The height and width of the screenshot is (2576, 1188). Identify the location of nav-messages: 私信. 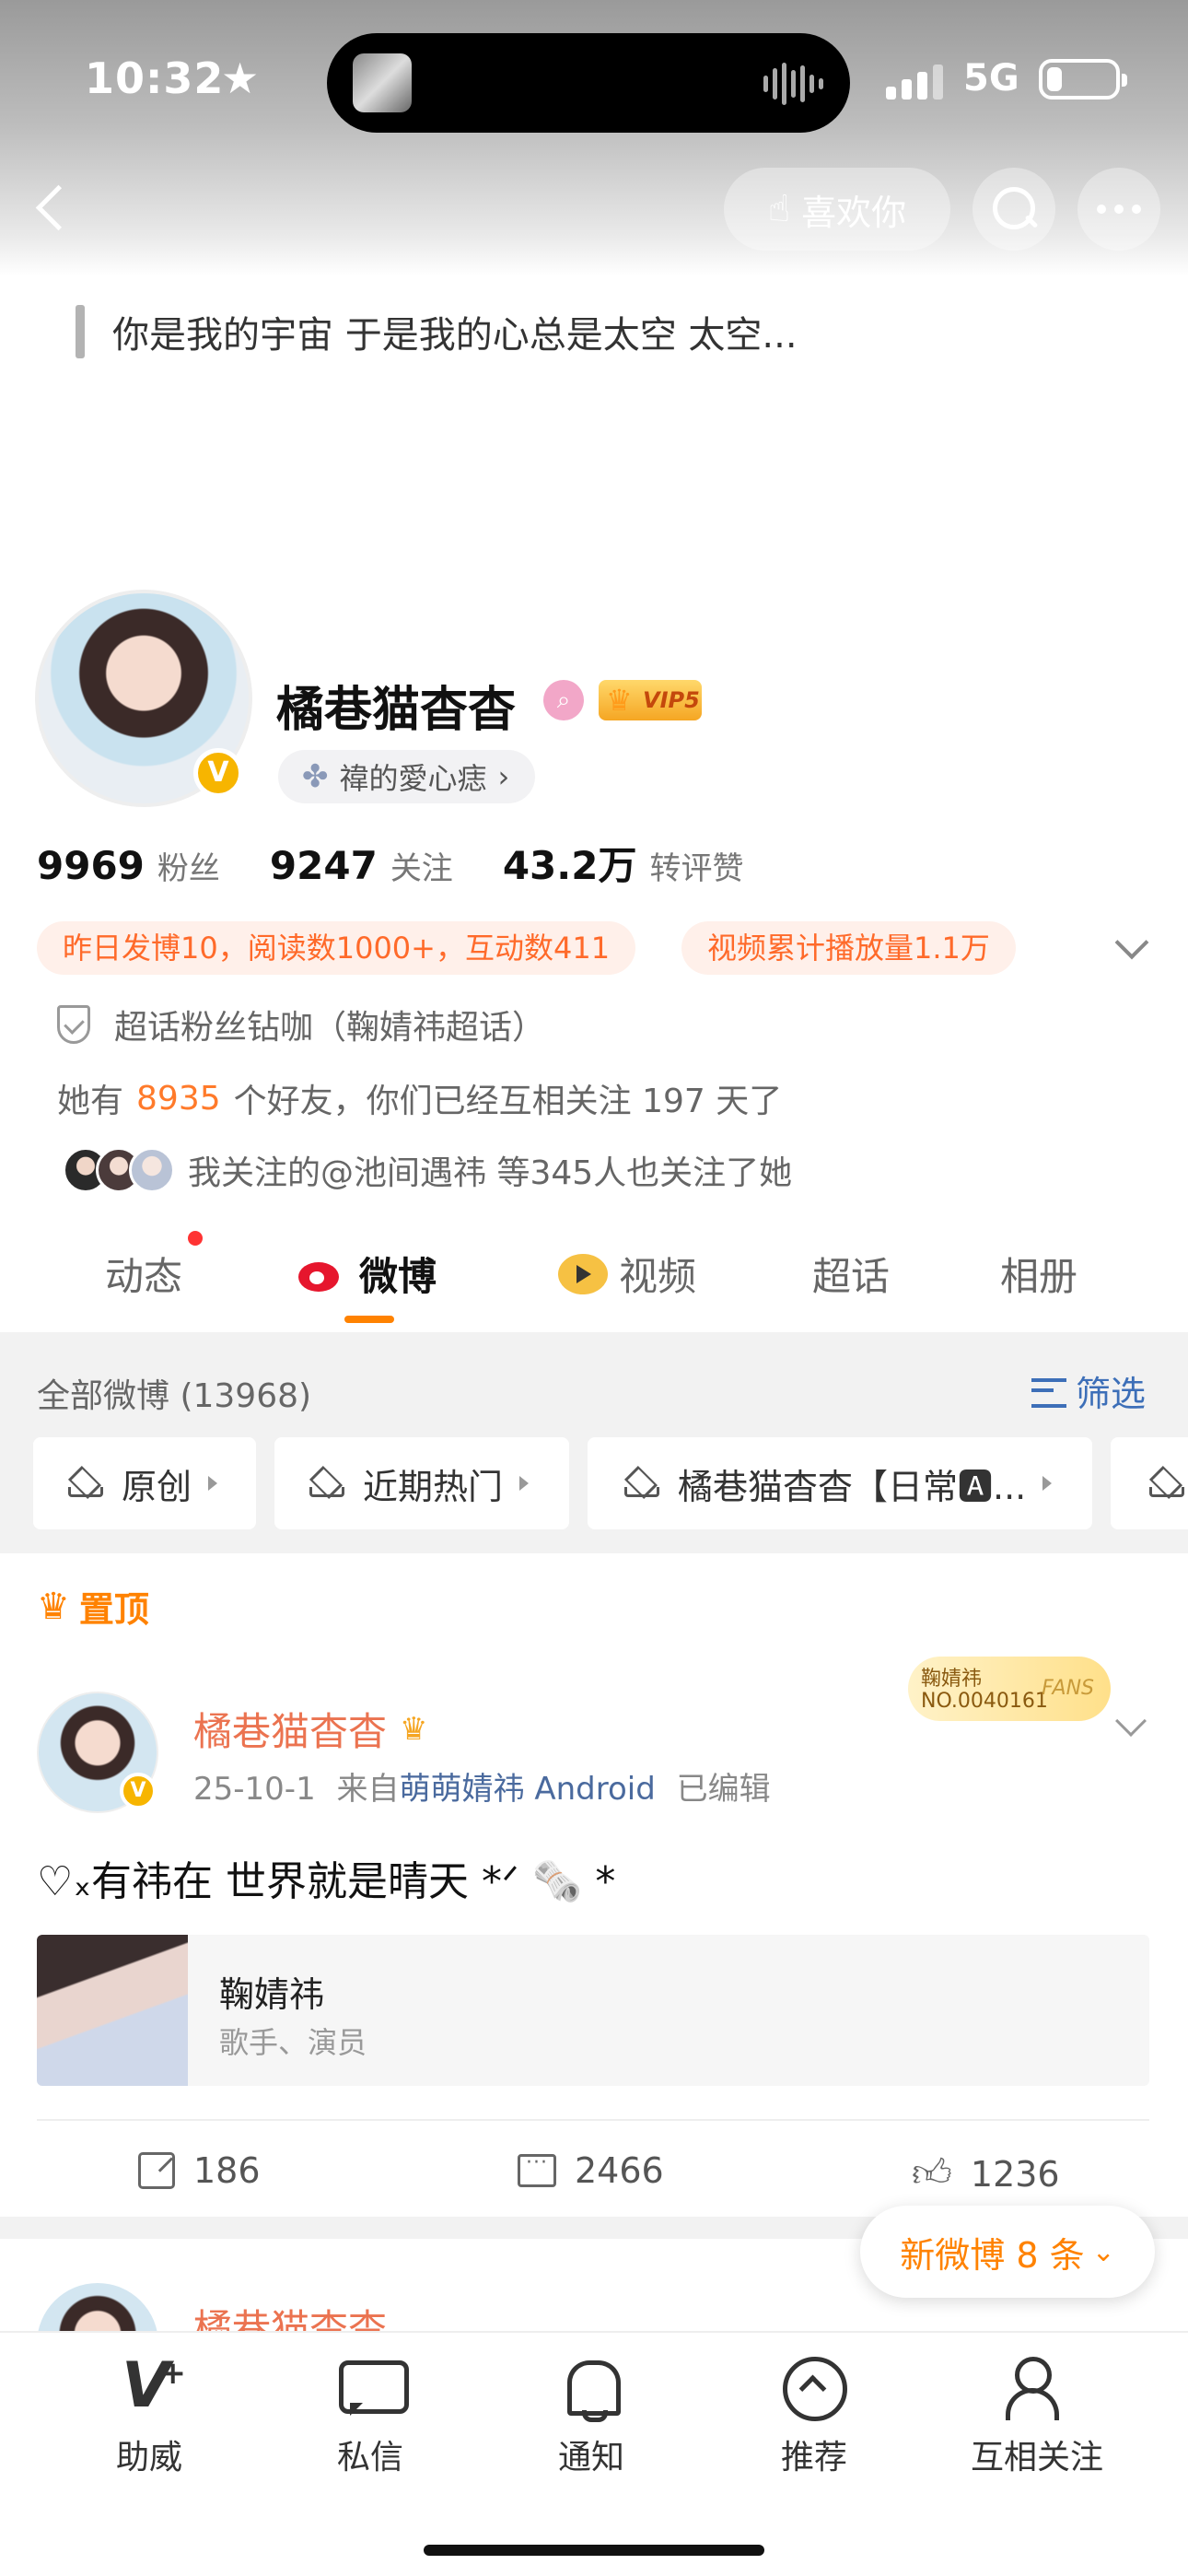
(370, 2416).